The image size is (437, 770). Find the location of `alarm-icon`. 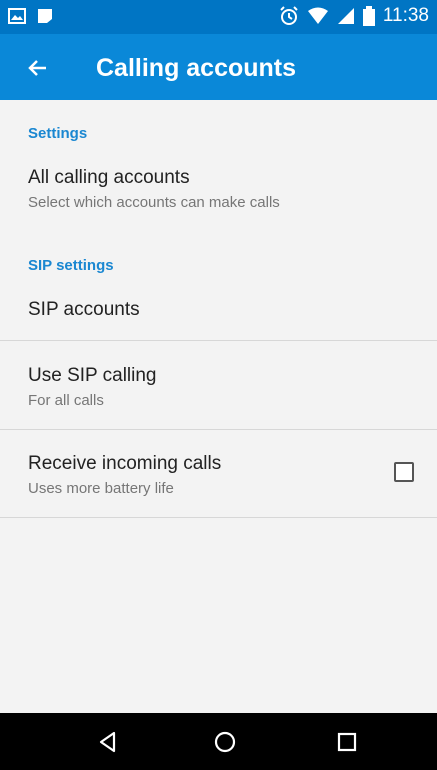

alarm-icon is located at coordinates (289, 15).